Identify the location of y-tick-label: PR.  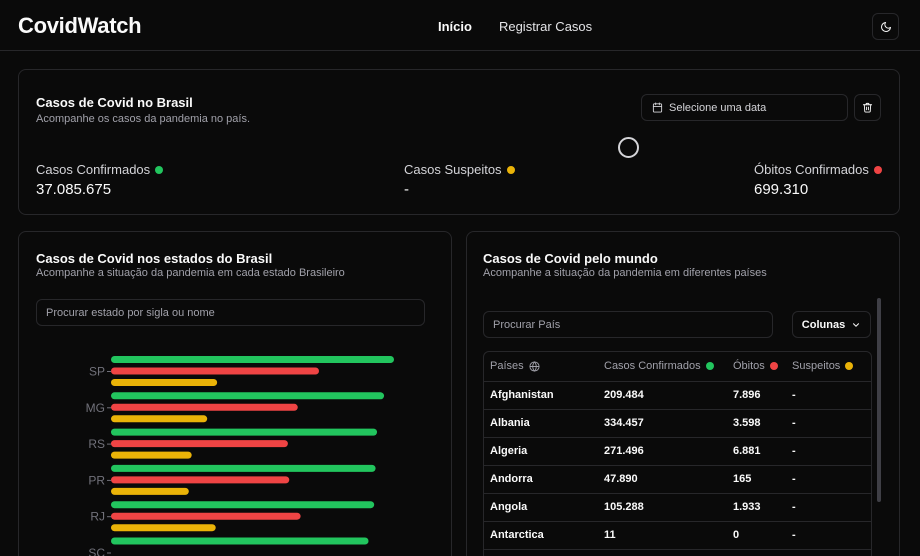
(96, 480).